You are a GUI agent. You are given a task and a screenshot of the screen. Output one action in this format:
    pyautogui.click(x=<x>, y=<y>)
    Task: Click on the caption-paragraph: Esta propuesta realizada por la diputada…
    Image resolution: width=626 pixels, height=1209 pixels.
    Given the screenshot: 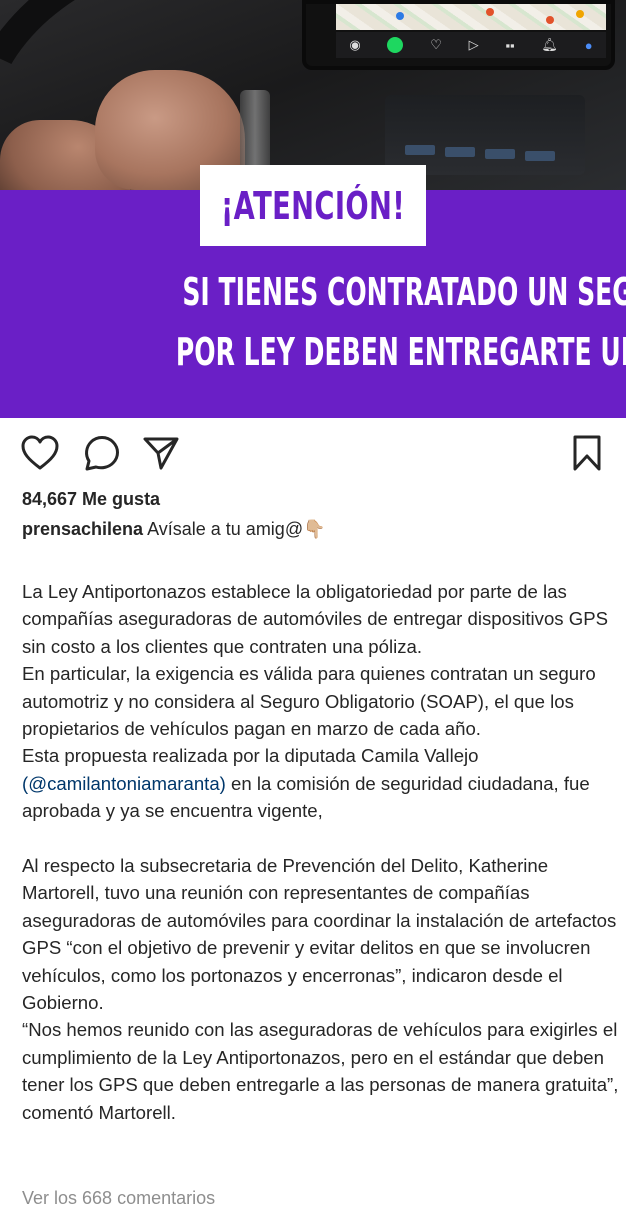 What is the action you would take?
    pyautogui.click(x=306, y=783)
    